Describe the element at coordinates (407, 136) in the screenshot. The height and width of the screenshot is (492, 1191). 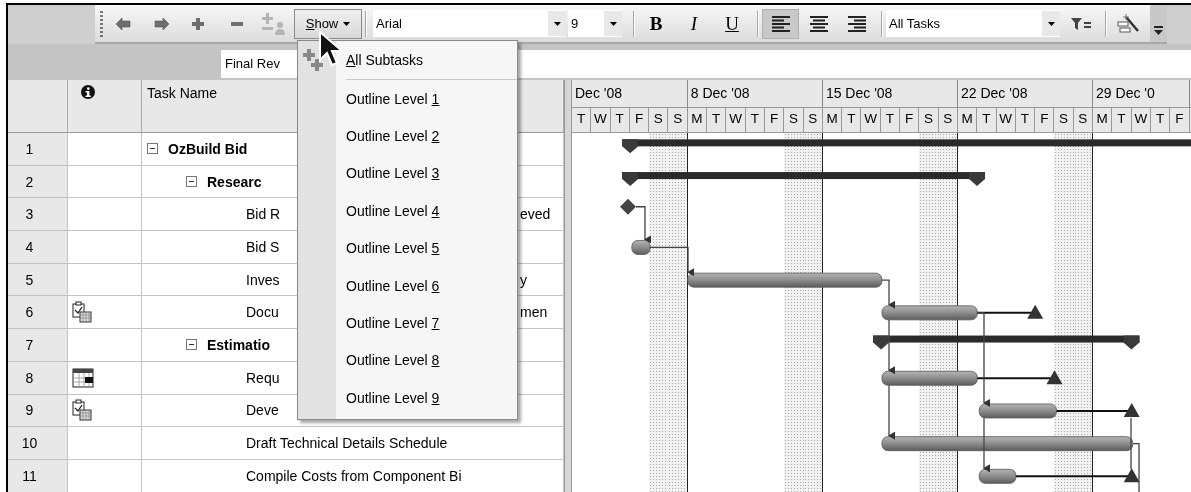
I see `menu-item: Outline Level 2` at that location.